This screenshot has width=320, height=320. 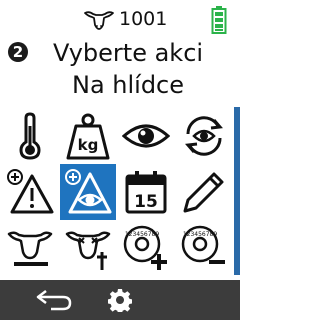 I want to click on weight-kg-icon: kg, so click(x=88, y=136).